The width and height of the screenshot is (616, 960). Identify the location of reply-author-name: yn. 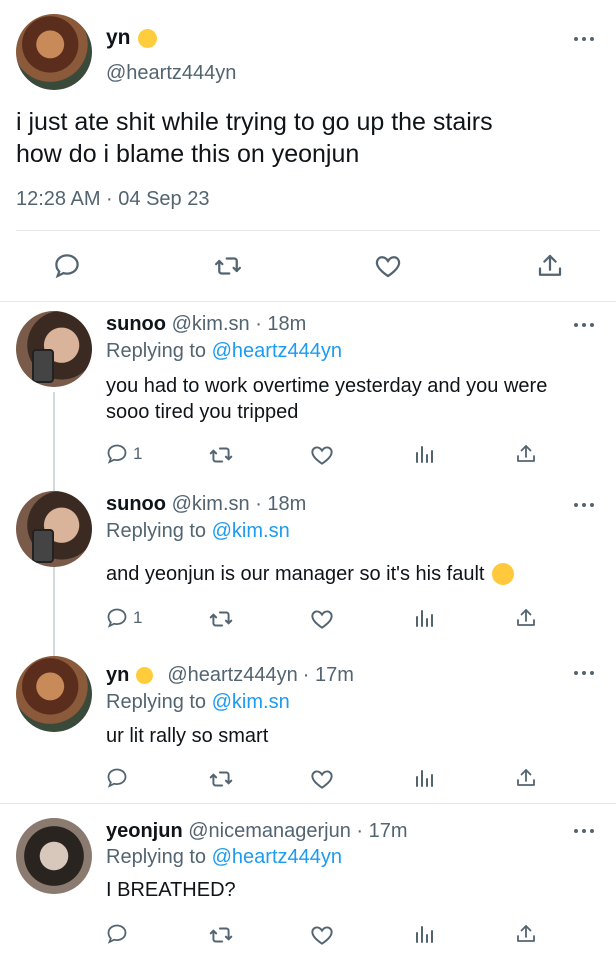
(117, 675).